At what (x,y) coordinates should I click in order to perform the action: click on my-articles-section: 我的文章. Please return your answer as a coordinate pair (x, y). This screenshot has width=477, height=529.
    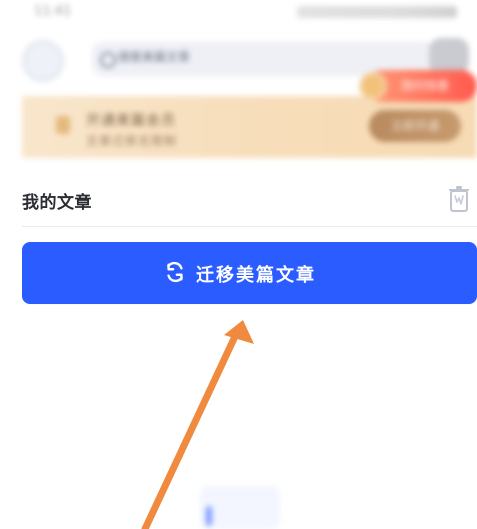
    Looking at the image, I should click on (249, 200).